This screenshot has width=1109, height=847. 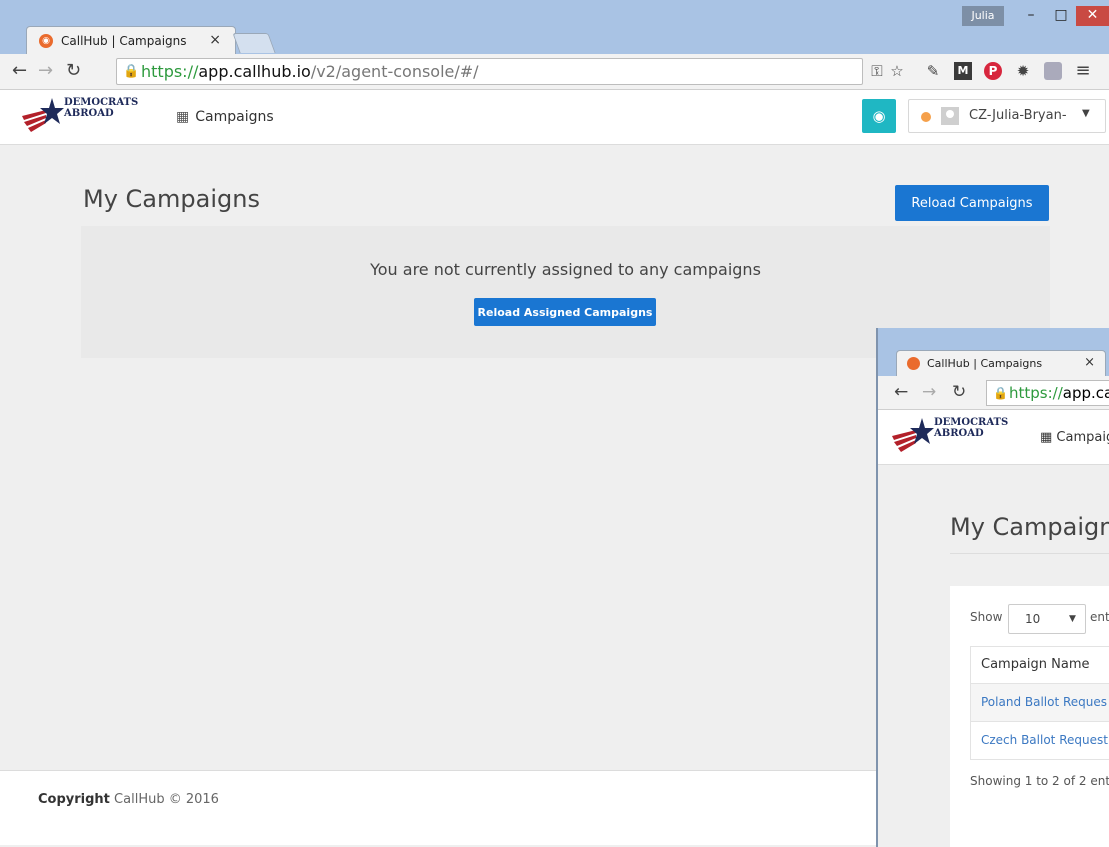 What do you see at coordinates (1023, 71) in the screenshot?
I see `settings-gear-icon: ✹` at bounding box center [1023, 71].